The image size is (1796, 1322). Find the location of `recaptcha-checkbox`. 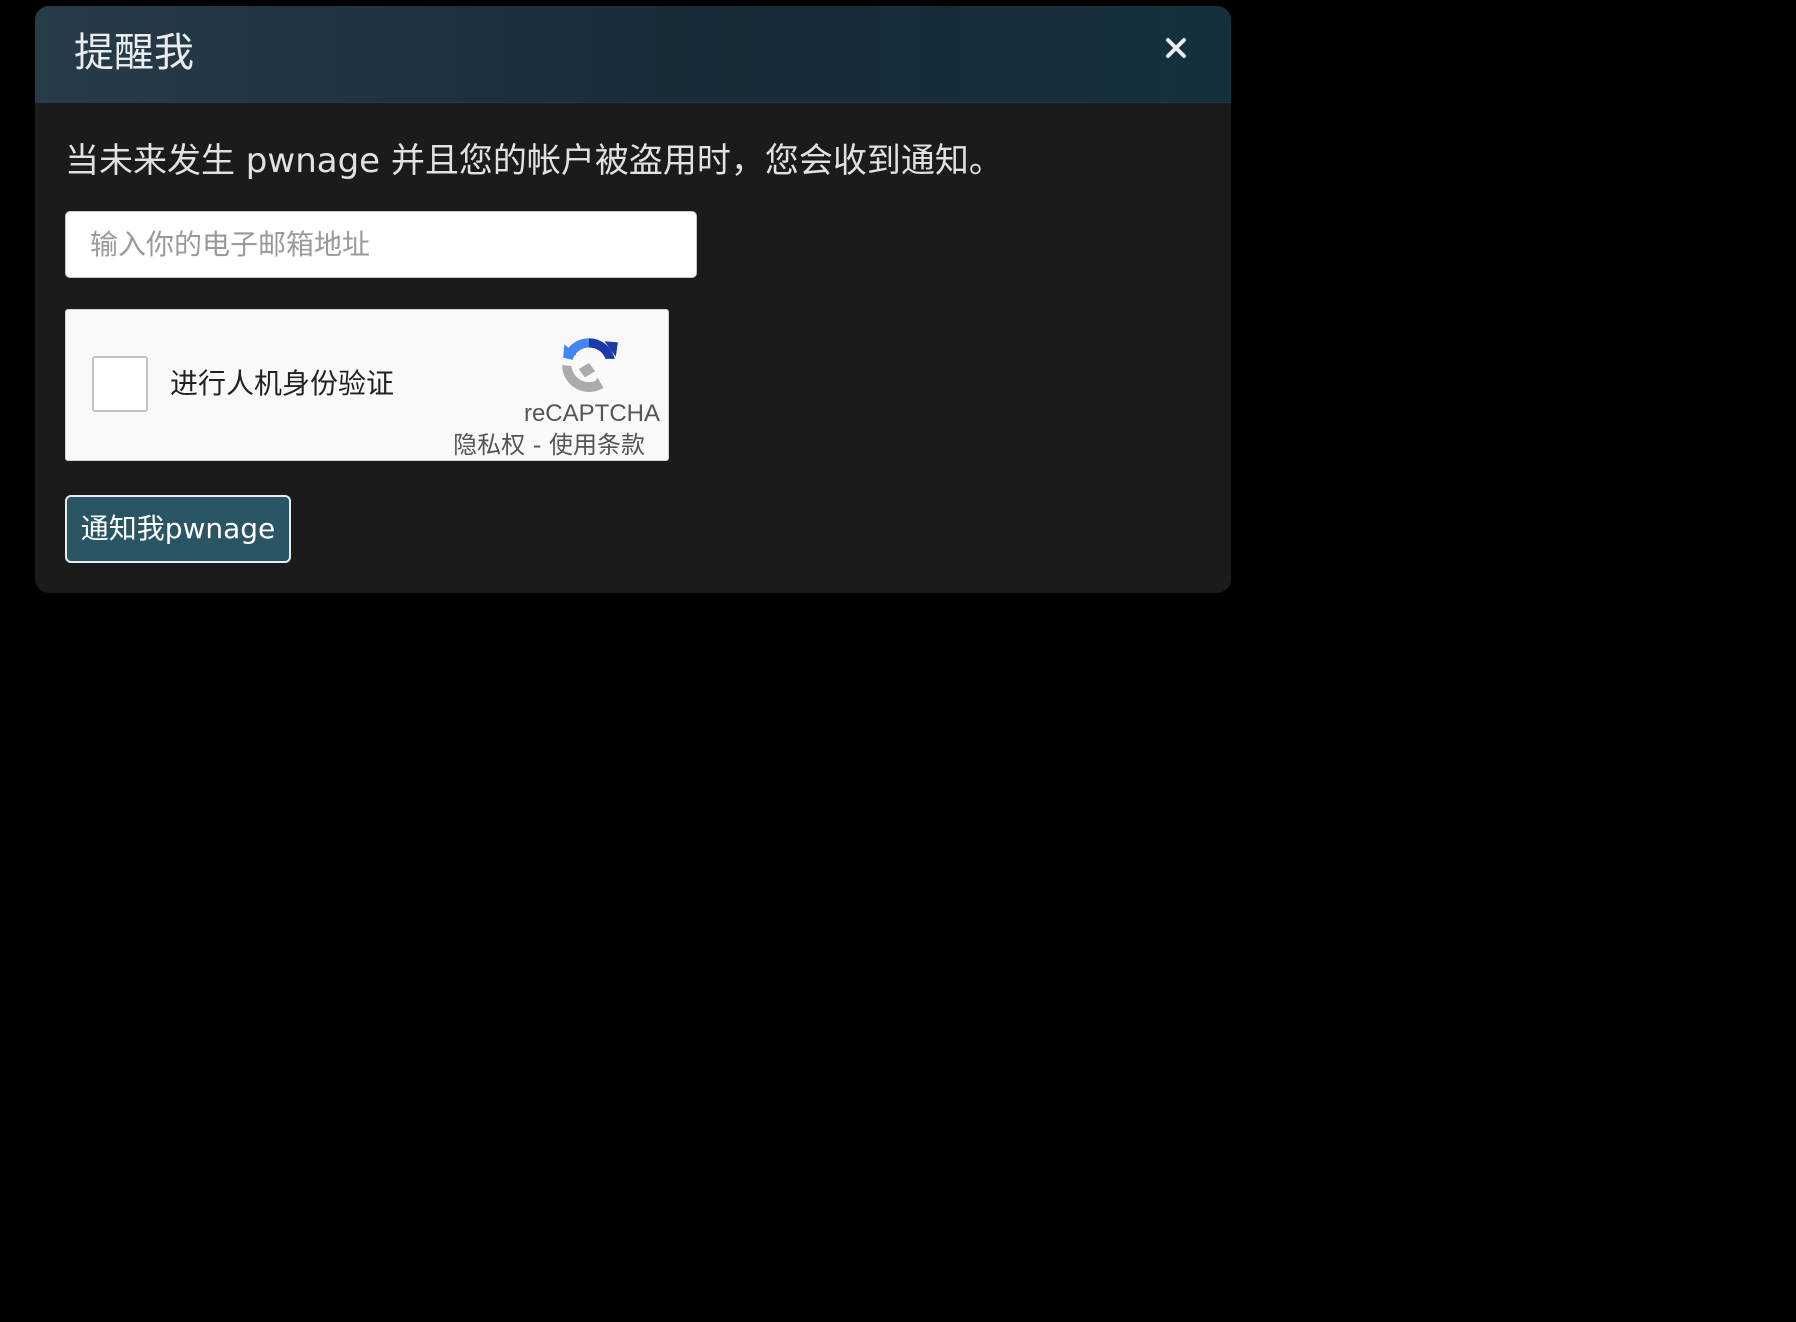

recaptcha-checkbox is located at coordinates (120, 384).